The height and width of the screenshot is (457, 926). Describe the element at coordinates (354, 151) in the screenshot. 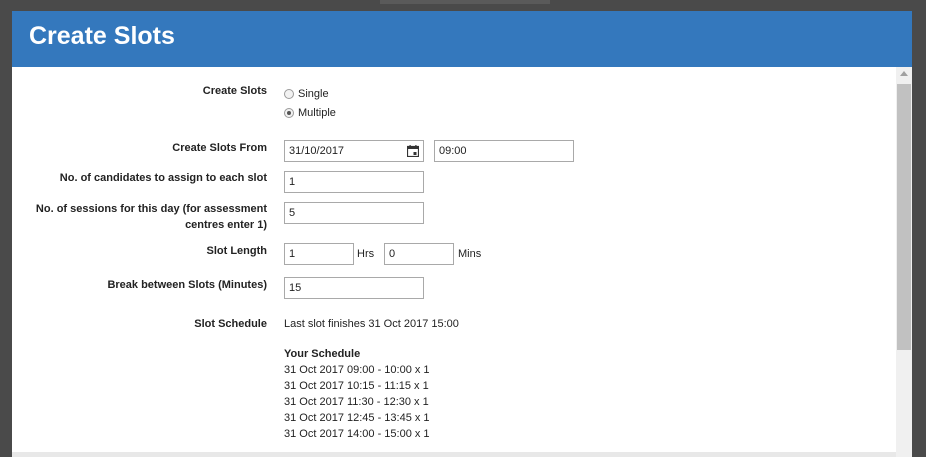

I see `date-input: 31/10/2017` at that location.